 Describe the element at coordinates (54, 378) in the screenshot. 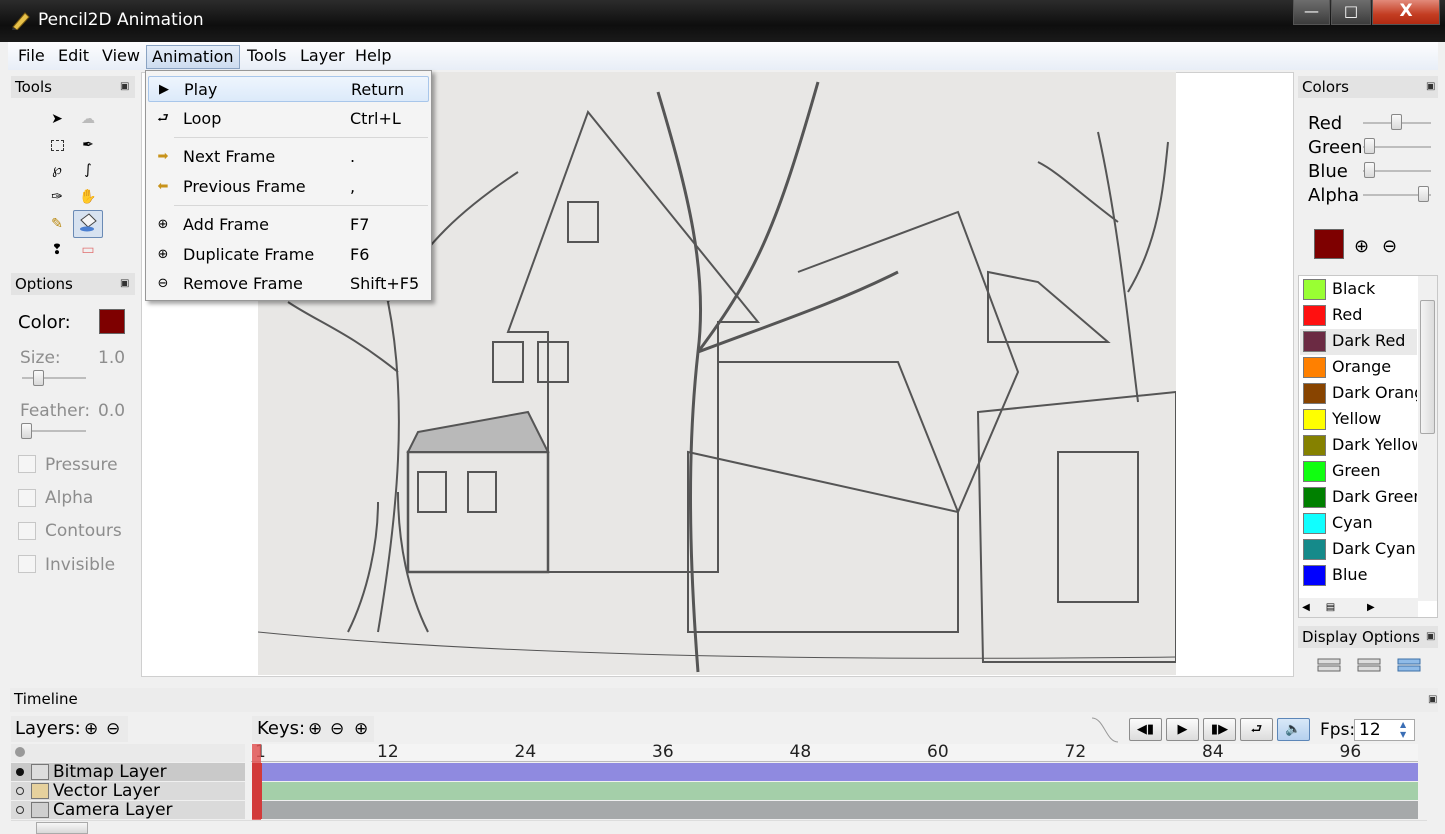

I see `size-slider-track` at that location.